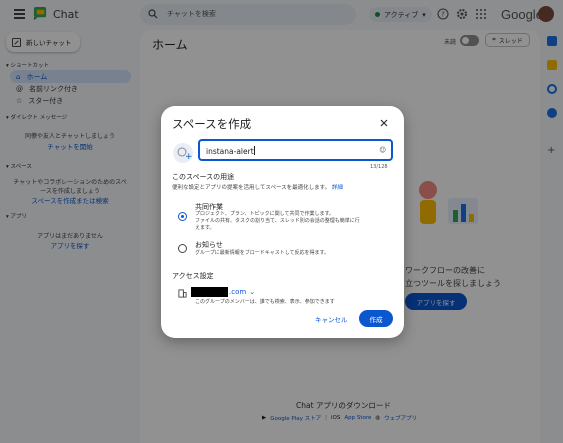 The height and width of the screenshot is (443, 563). I want to click on space-name-value: instana-alert, so click(230, 151).